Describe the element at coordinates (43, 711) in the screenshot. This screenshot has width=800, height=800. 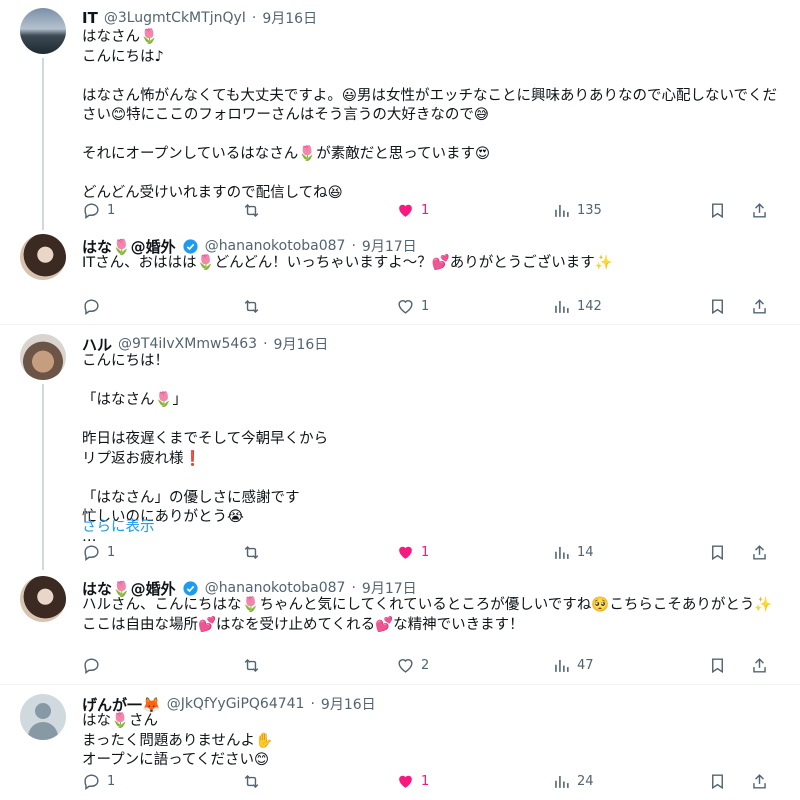
I see `default-avatar-head` at that location.